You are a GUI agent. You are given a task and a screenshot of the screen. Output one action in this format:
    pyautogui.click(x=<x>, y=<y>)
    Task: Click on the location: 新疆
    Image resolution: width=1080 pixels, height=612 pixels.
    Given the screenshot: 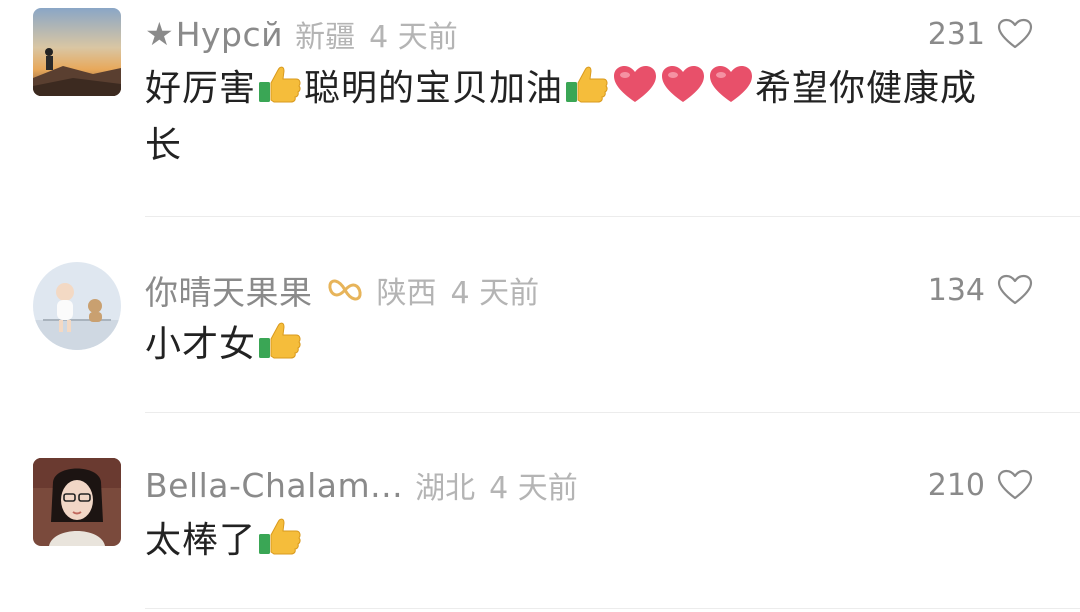 What is the action you would take?
    pyautogui.click(x=325, y=37)
    